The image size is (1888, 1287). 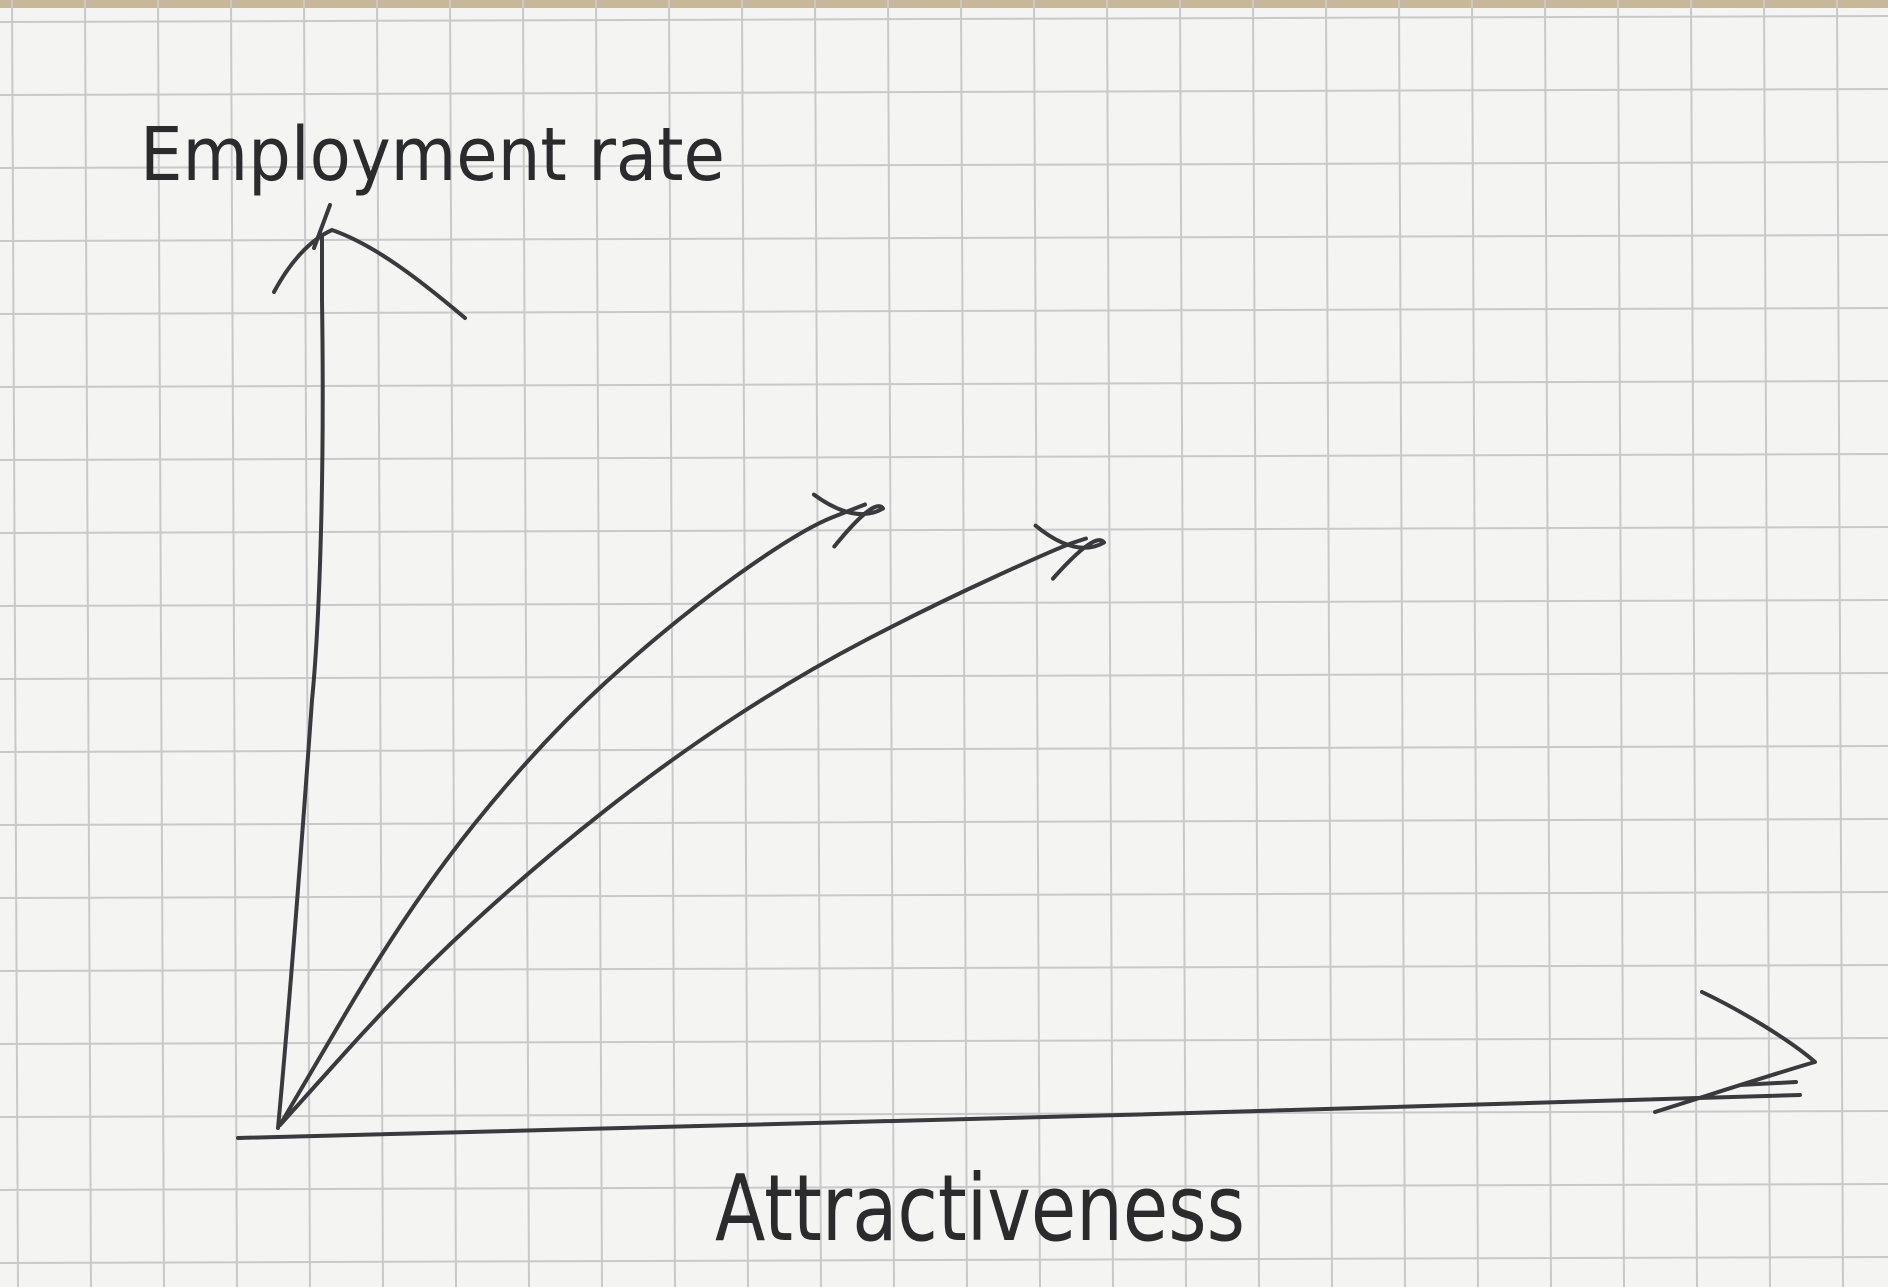 I want to click on x-axis-label: Attractiveness, so click(x=980, y=1208).